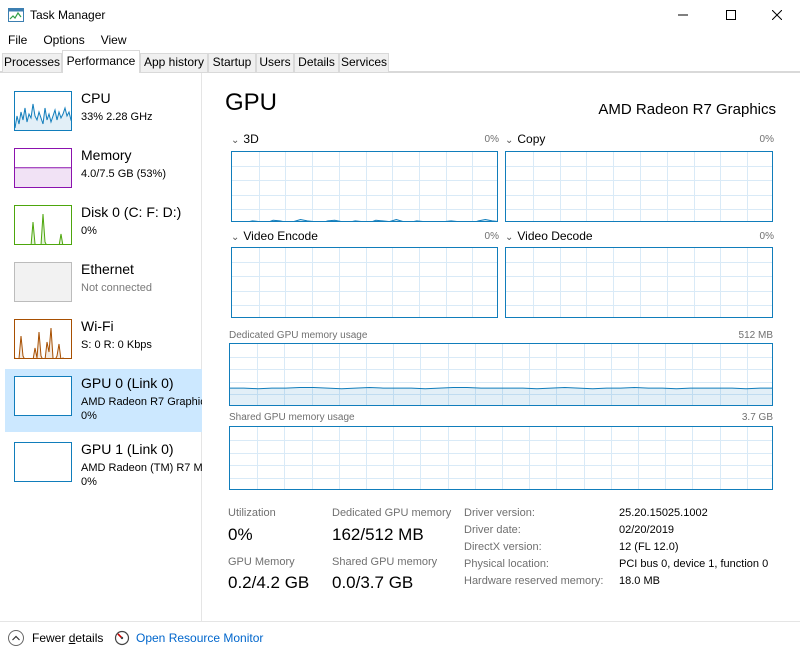  I want to click on wifi-sparkline, so click(39, 342).